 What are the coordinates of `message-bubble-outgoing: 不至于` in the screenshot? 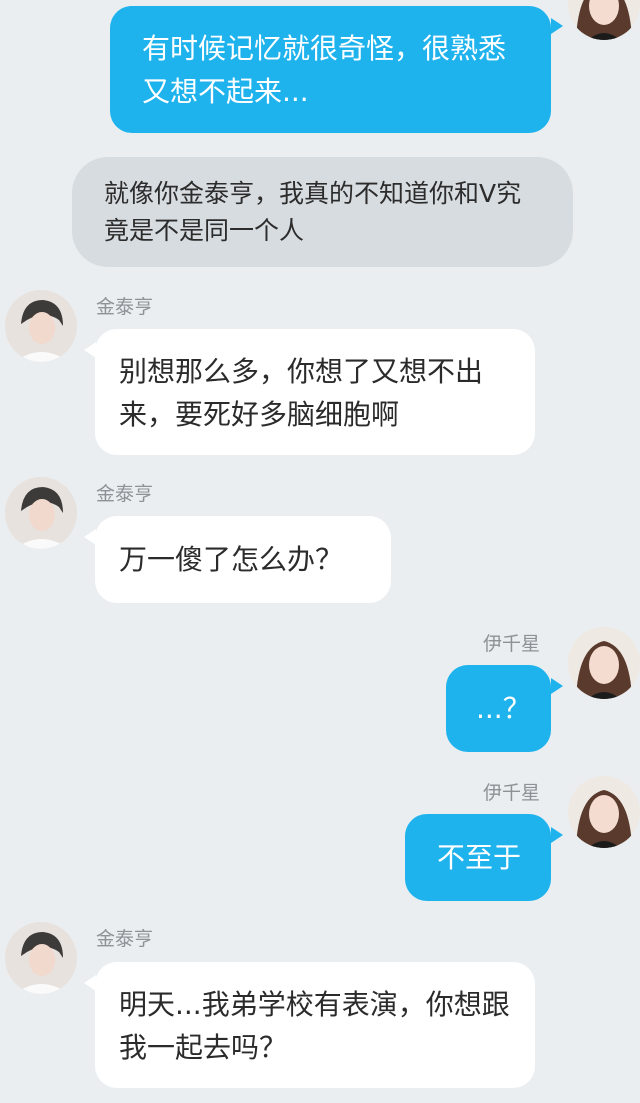 It's located at (478, 857).